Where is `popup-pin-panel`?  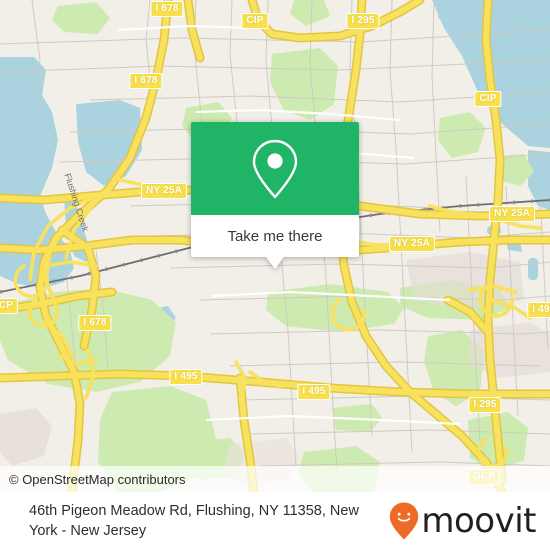
popup-pin-panel is located at coordinates (275, 168).